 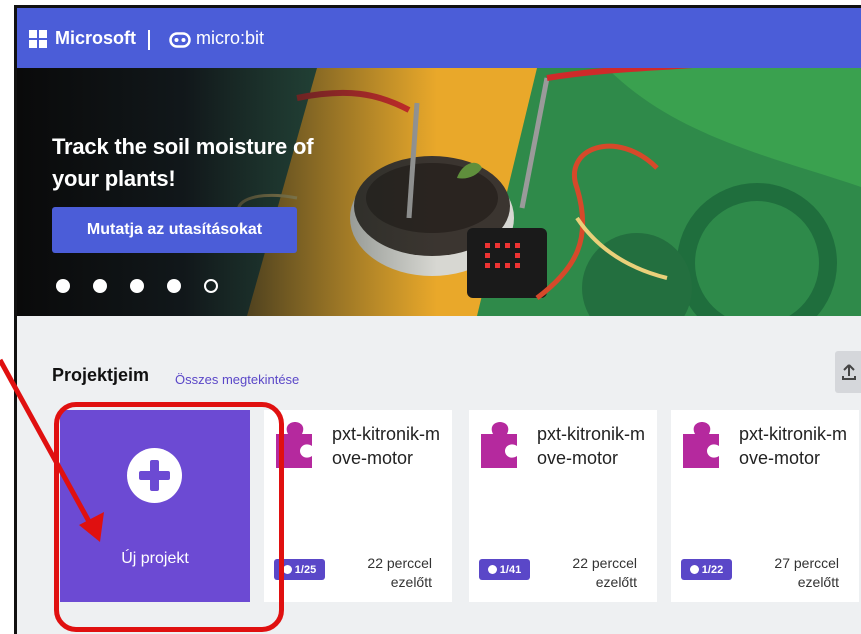 I want to click on upload-icon, so click(x=849, y=372).